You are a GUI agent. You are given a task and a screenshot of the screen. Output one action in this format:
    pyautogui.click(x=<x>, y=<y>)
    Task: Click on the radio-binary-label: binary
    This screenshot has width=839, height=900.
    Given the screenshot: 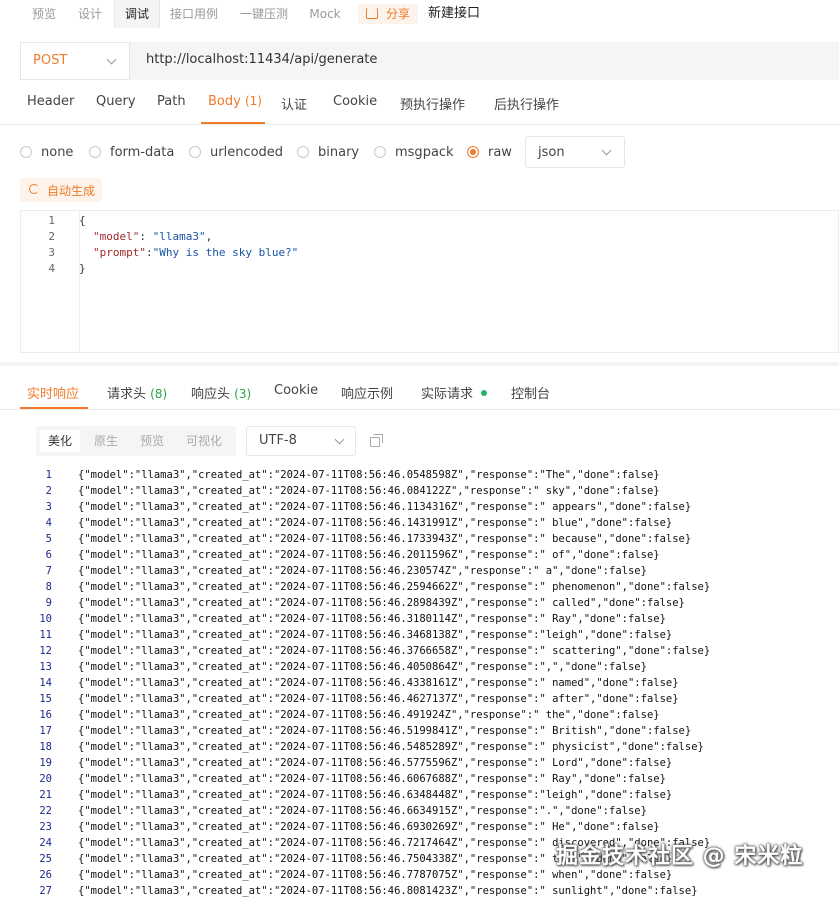 What is the action you would take?
    pyautogui.click(x=339, y=152)
    